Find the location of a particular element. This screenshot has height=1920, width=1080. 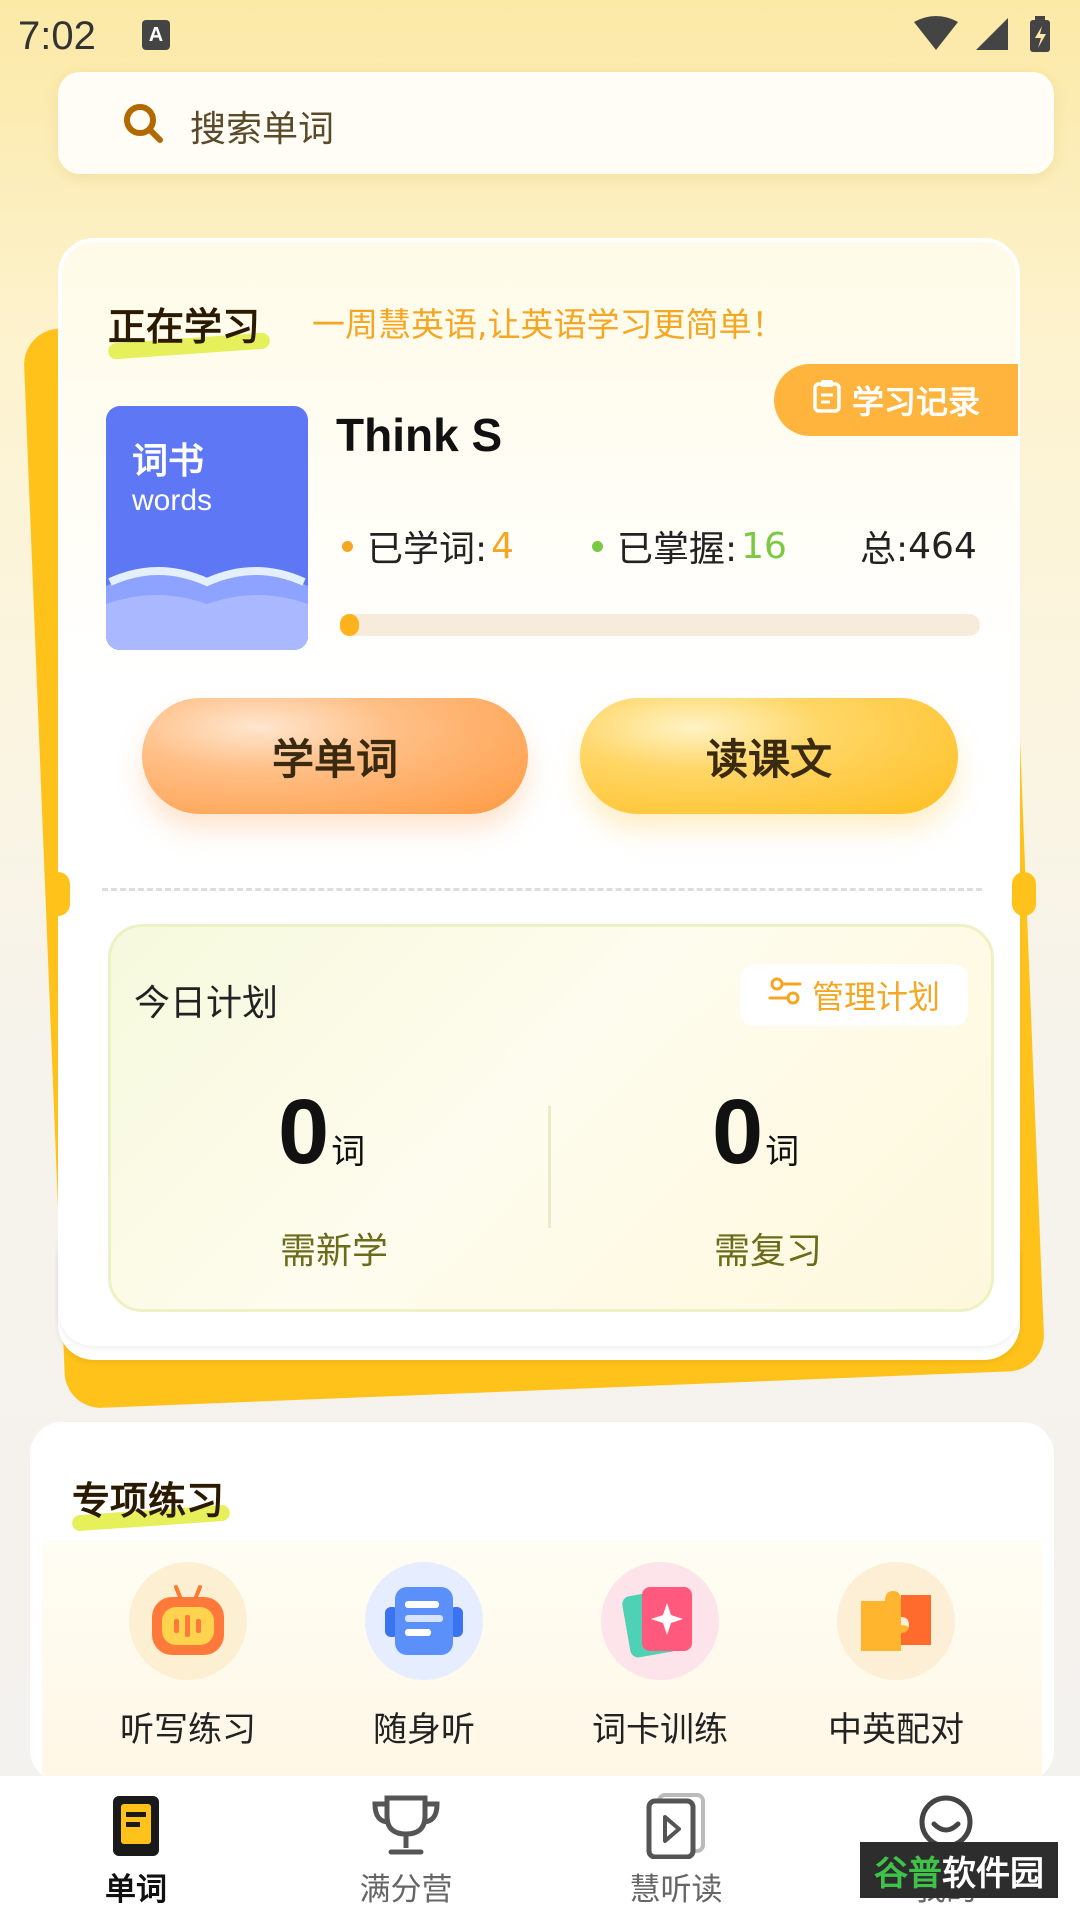

headphone-icon is located at coordinates (424, 1621).